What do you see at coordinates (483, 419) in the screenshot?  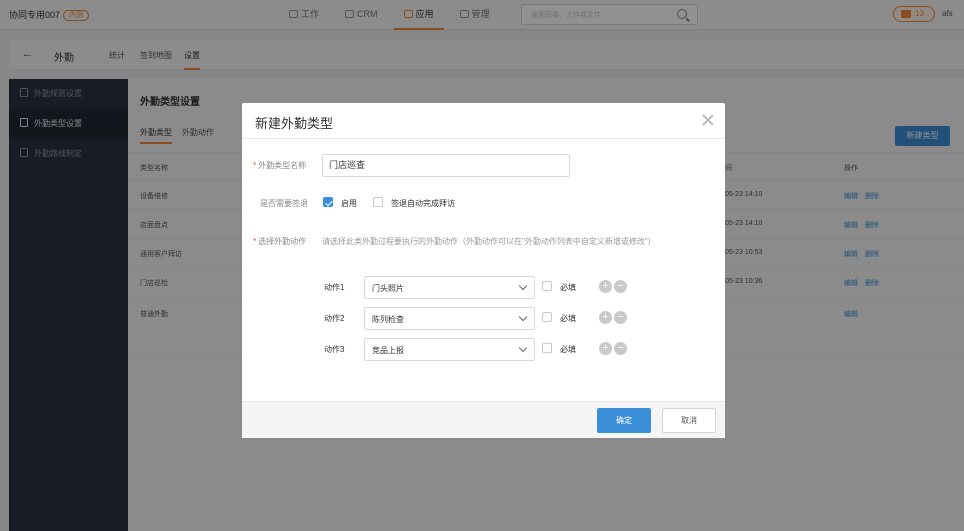 I see `dialog-footer: 确定 取消` at bounding box center [483, 419].